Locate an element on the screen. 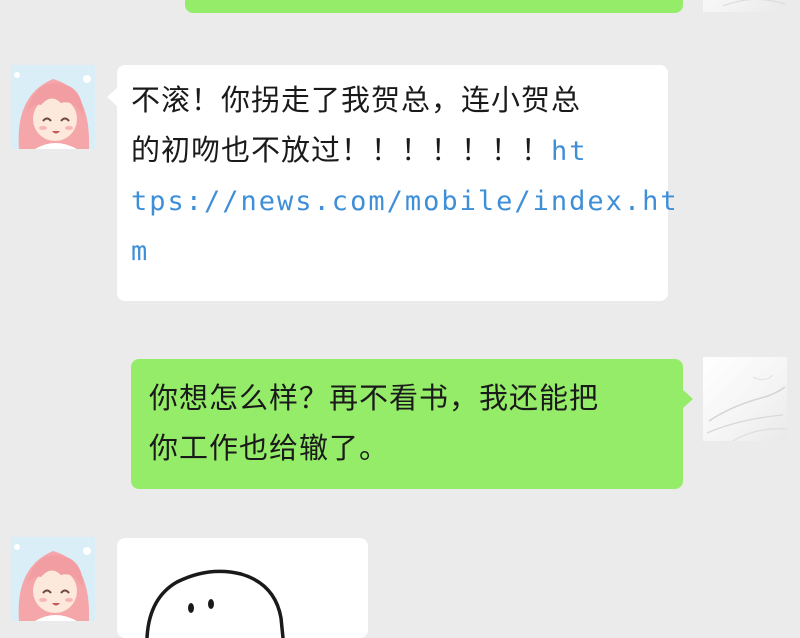 The image size is (800, 638). blob-doodle-sticker-icon is located at coordinates (215, 603).